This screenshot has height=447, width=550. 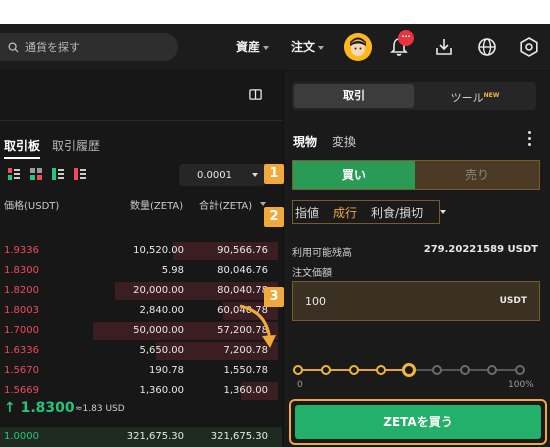 I want to click on mode-convert: 変換, so click(x=344, y=141).